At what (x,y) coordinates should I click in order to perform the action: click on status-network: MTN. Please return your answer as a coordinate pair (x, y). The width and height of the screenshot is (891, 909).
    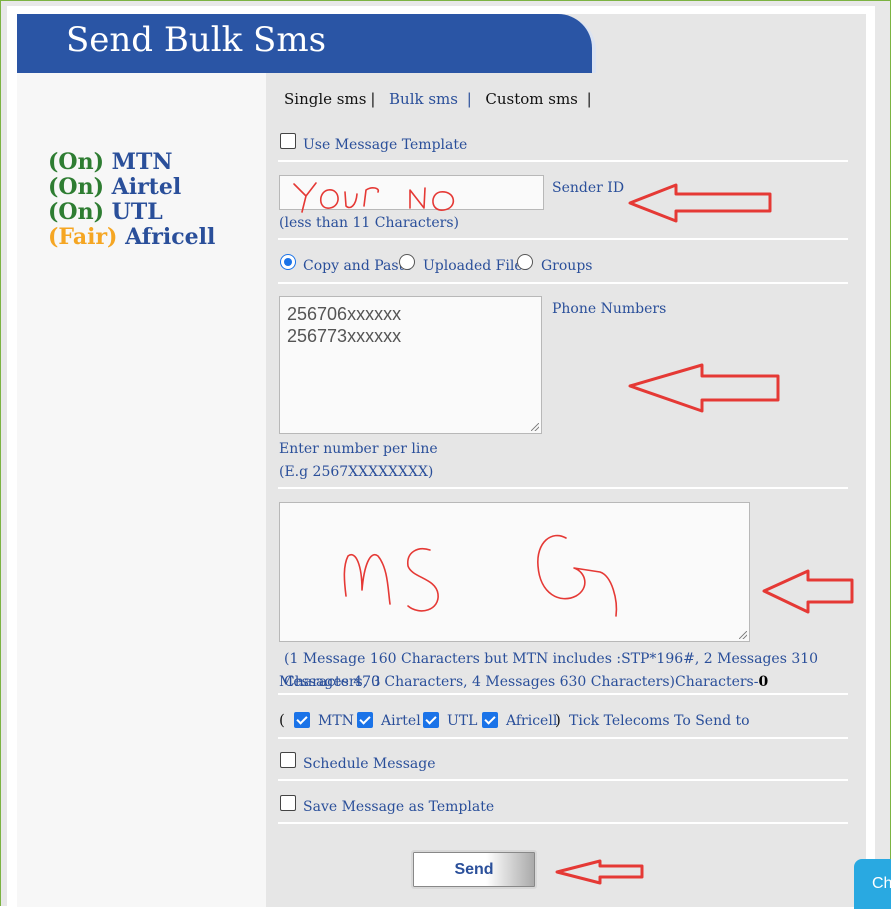
    Looking at the image, I should click on (142, 162).